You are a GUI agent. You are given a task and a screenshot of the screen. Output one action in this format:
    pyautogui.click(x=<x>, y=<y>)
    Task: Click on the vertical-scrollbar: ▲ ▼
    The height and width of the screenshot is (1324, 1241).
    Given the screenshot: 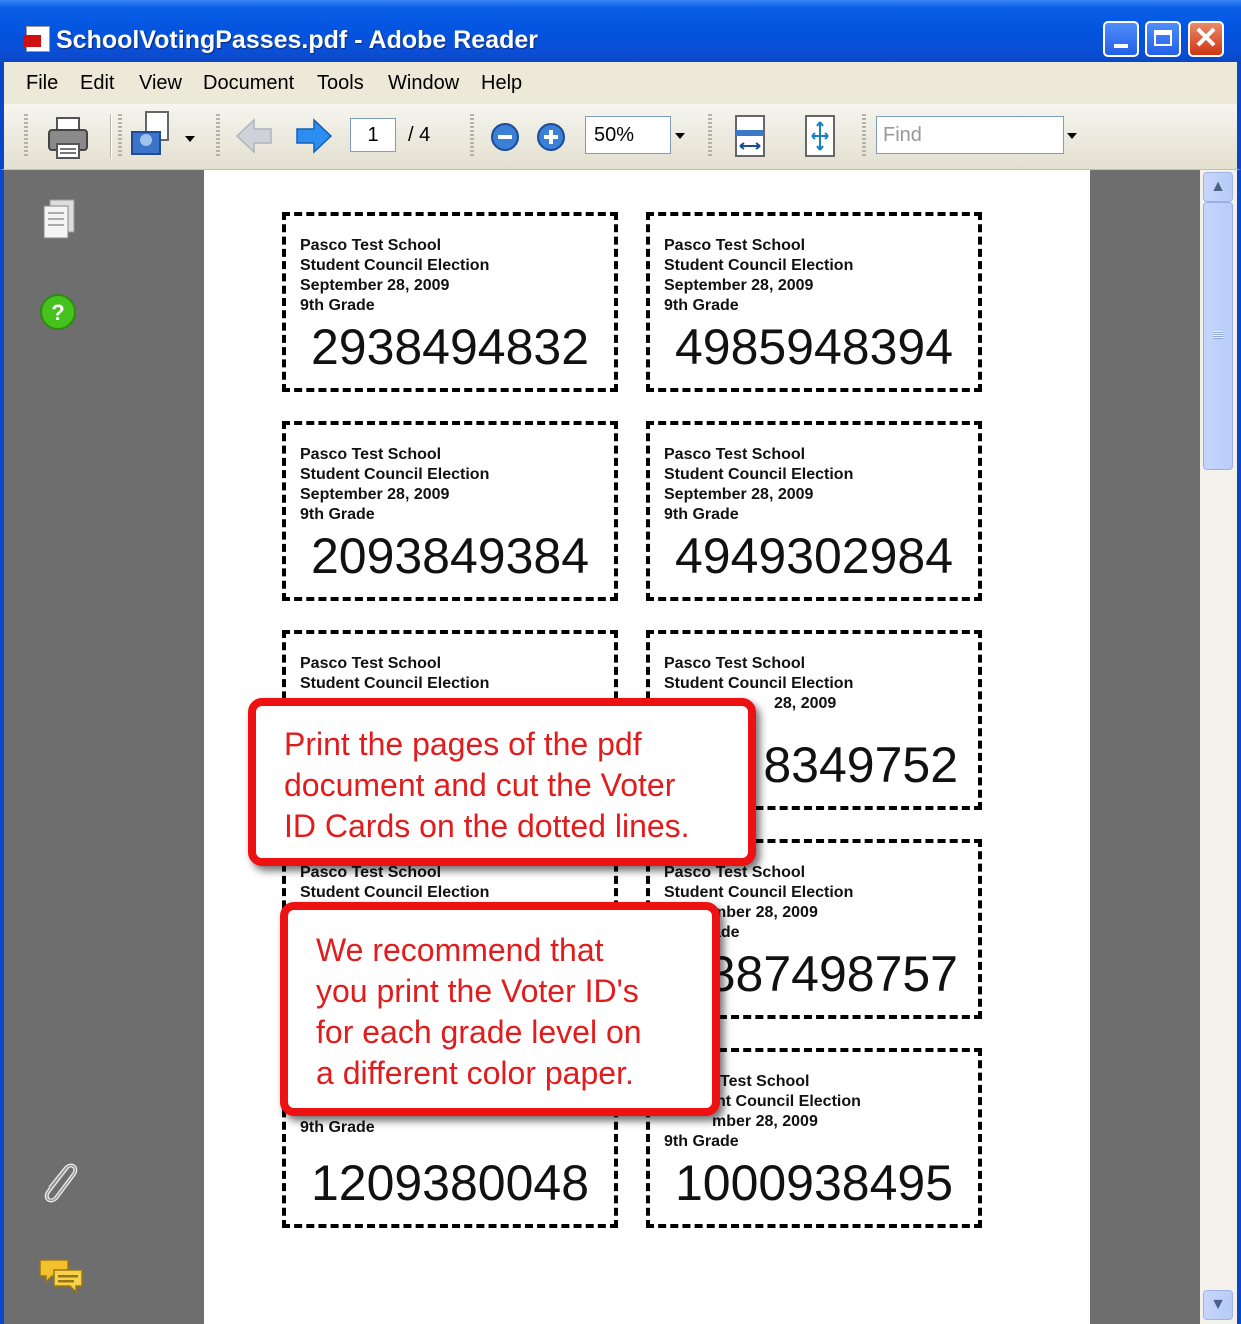 What is the action you would take?
    pyautogui.click(x=1220, y=747)
    